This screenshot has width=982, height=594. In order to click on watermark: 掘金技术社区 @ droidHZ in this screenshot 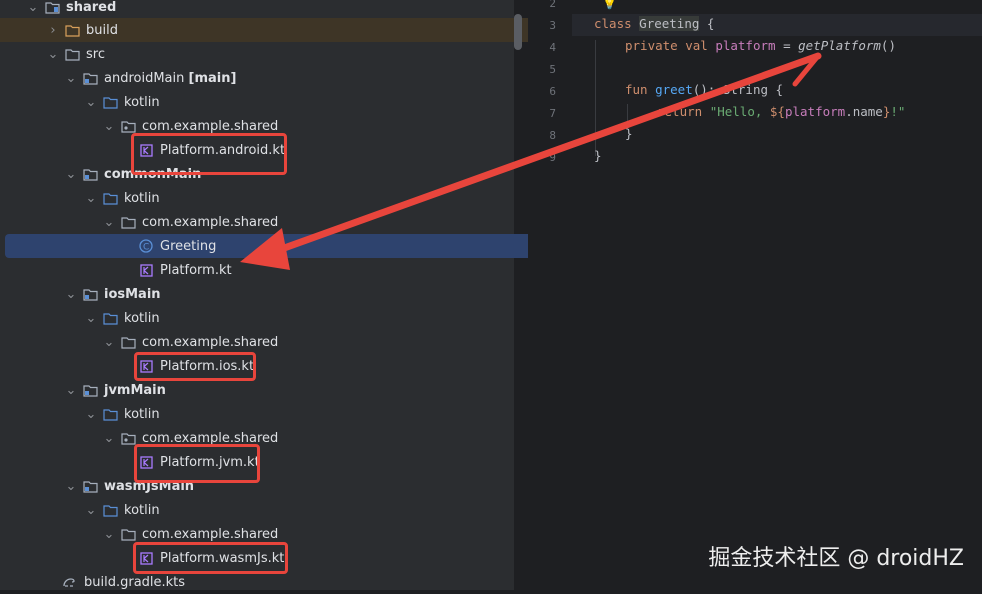, I will do `click(836, 558)`.